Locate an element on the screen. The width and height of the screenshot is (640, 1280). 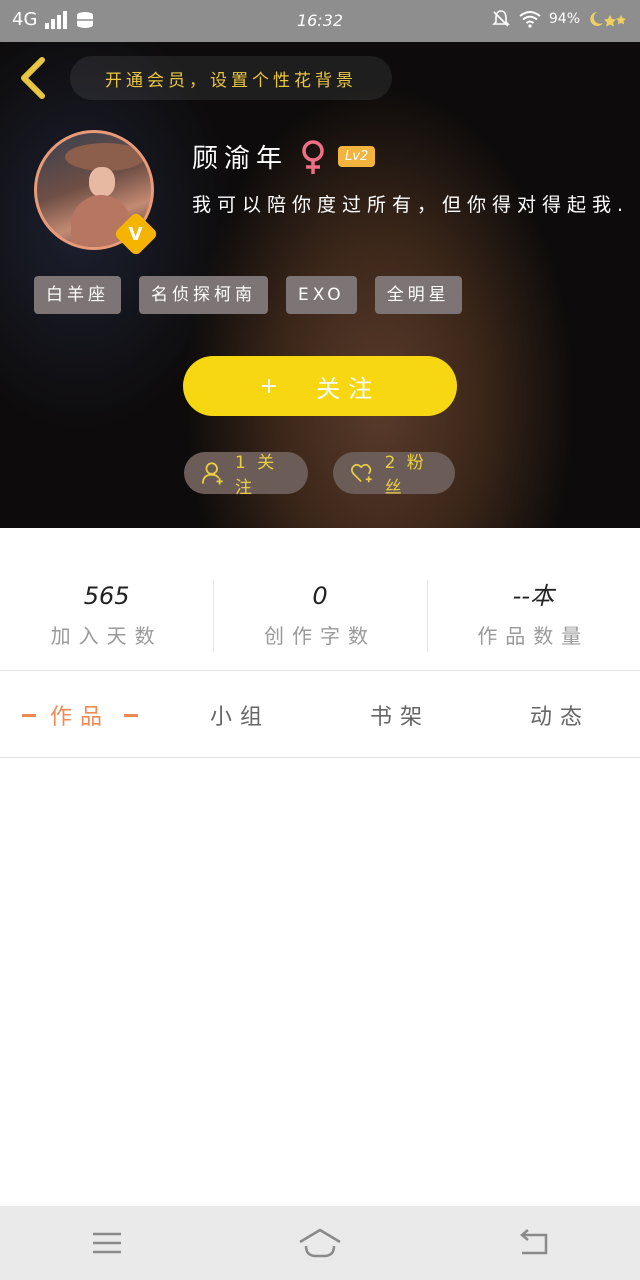
tab-bookshelf: 书架 is located at coordinates (400, 715).